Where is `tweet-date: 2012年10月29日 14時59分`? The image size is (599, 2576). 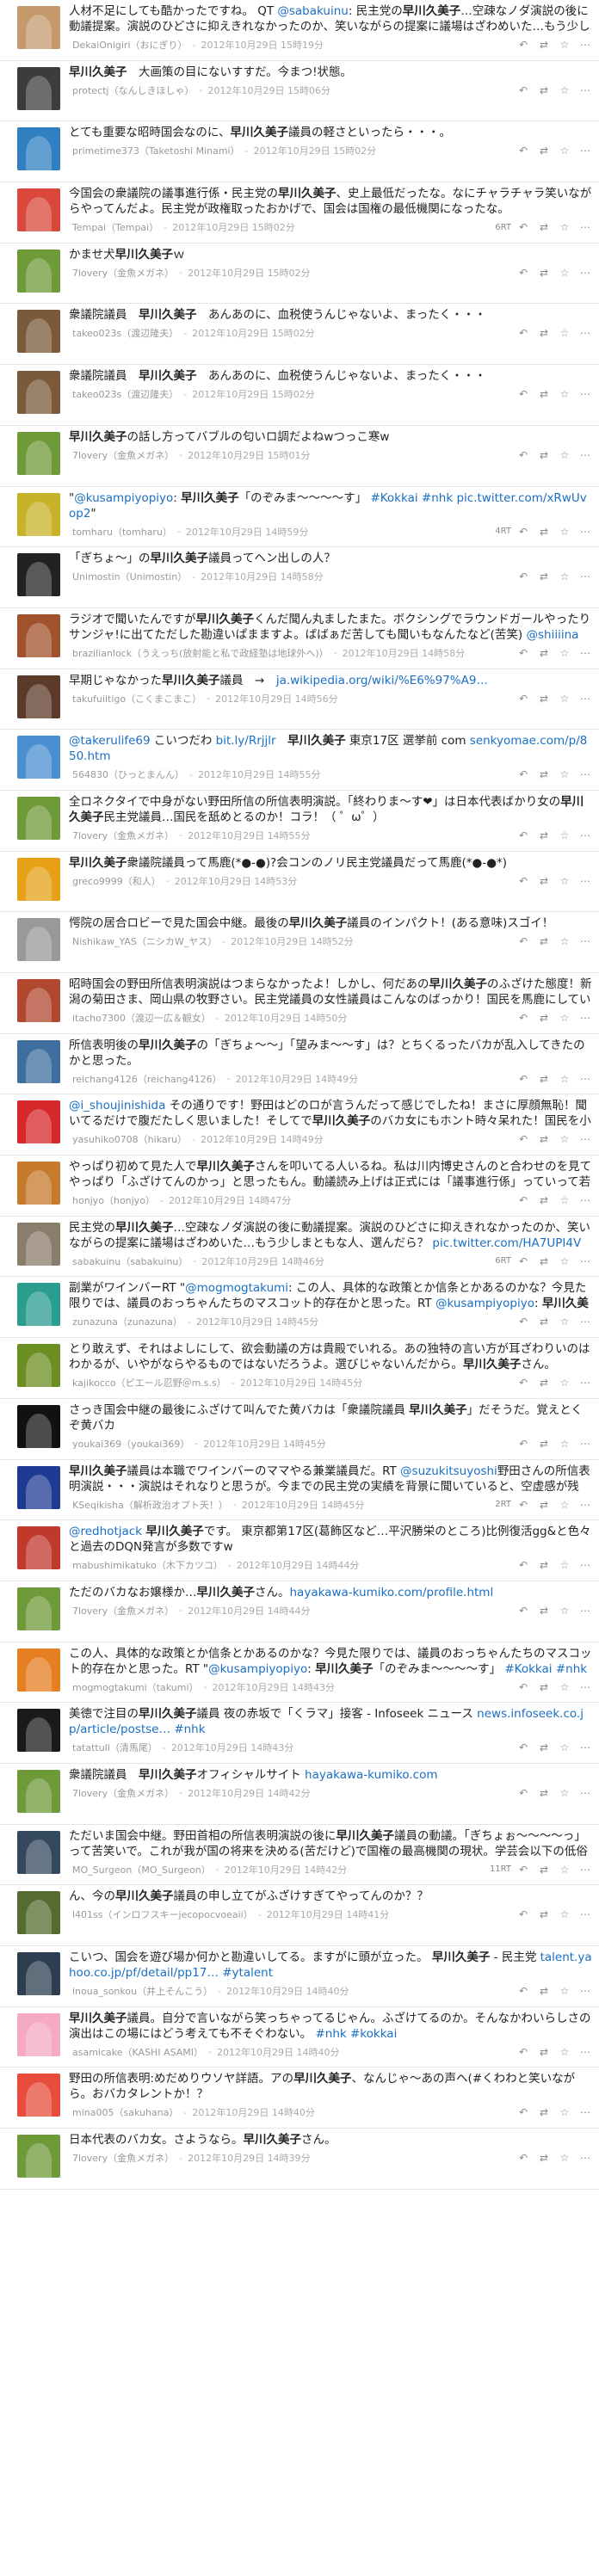
tweet-date: 2012年10月29日 14時59分 is located at coordinates (247, 532).